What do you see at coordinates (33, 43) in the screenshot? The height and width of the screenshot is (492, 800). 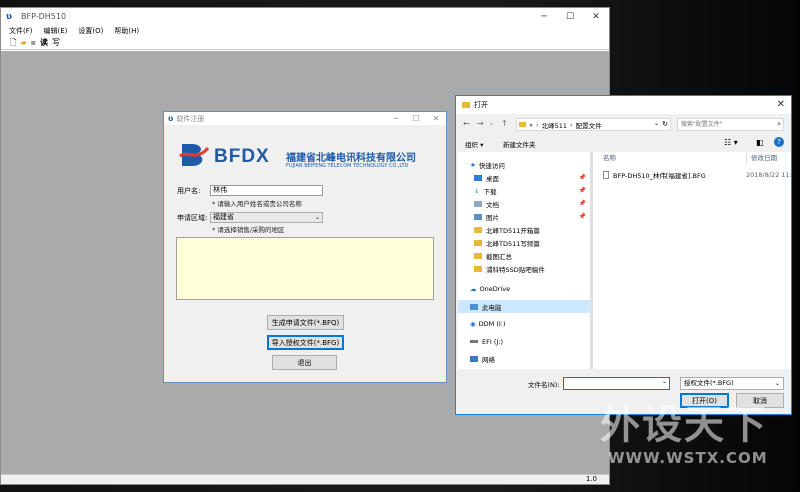 I see `save-icon: ▪` at bounding box center [33, 43].